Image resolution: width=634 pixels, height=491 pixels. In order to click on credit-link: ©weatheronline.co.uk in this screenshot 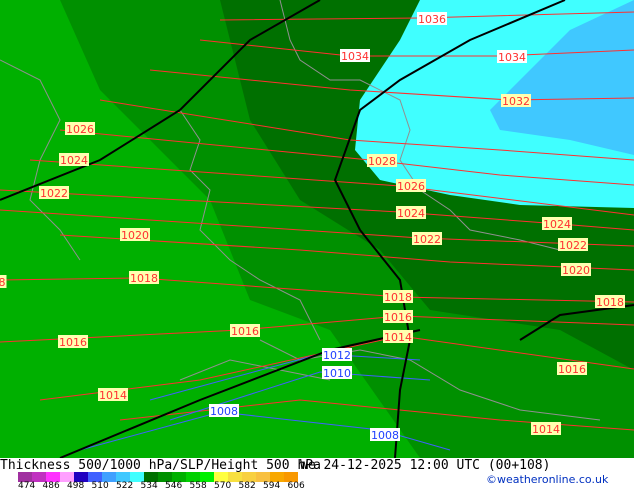, I will do `click(547, 479)`.